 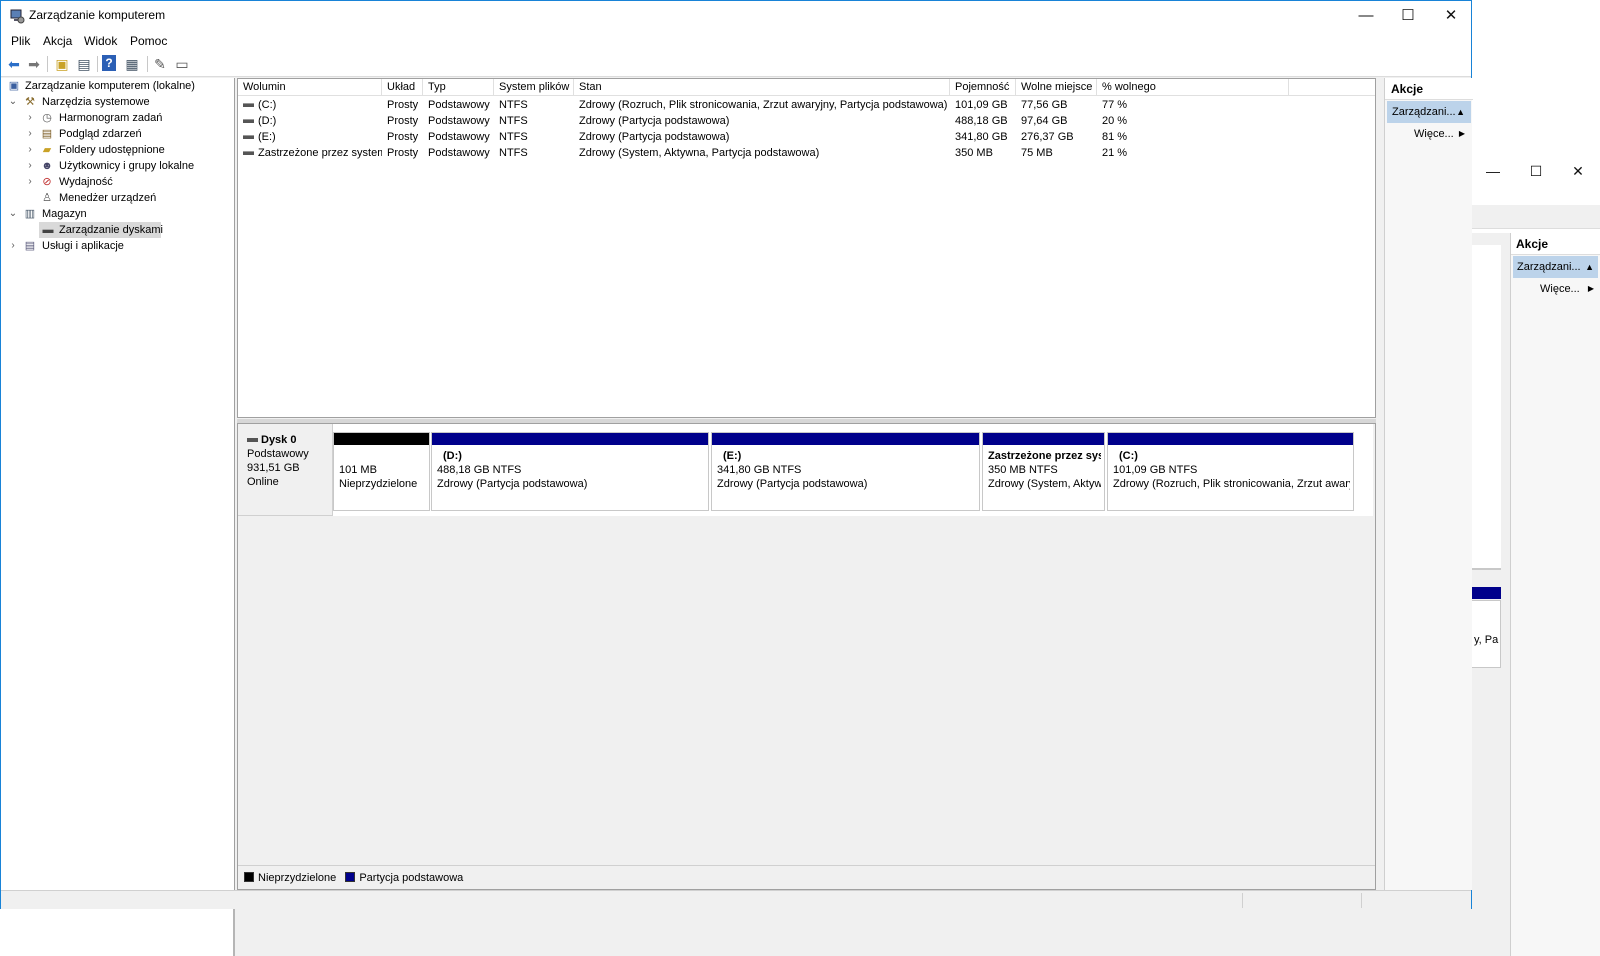 What do you see at coordinates (320, 153) in the screenshot?
I see `volume-name: Zastrzeżone przez system` at bounding box center [320, 153].